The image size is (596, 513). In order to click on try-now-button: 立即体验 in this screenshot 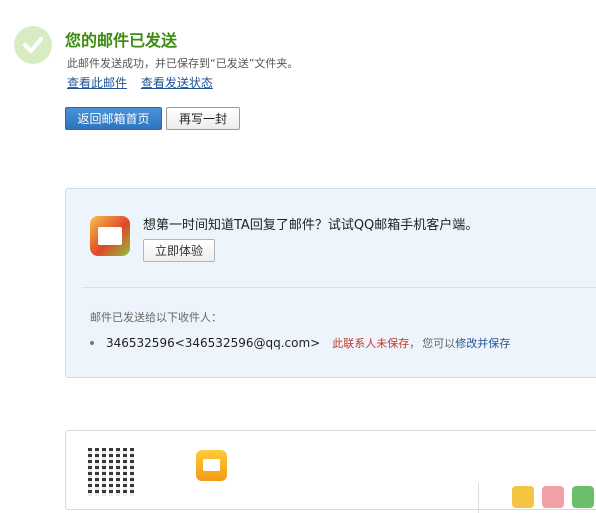, I will do `click(179, 250)`.